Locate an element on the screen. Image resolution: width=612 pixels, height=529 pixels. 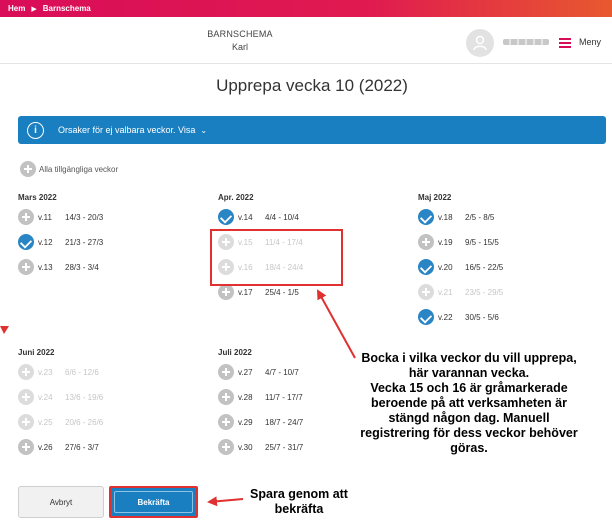
week-row: v.22 30/5 - 5/6 is located at coordinates (503, 317).